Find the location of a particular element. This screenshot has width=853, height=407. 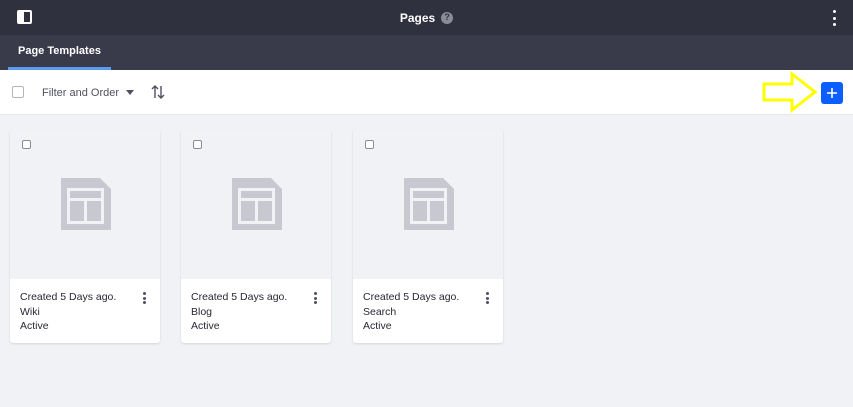

filter-and-order-label: Filter and Order is located at coordinates (81, 92).